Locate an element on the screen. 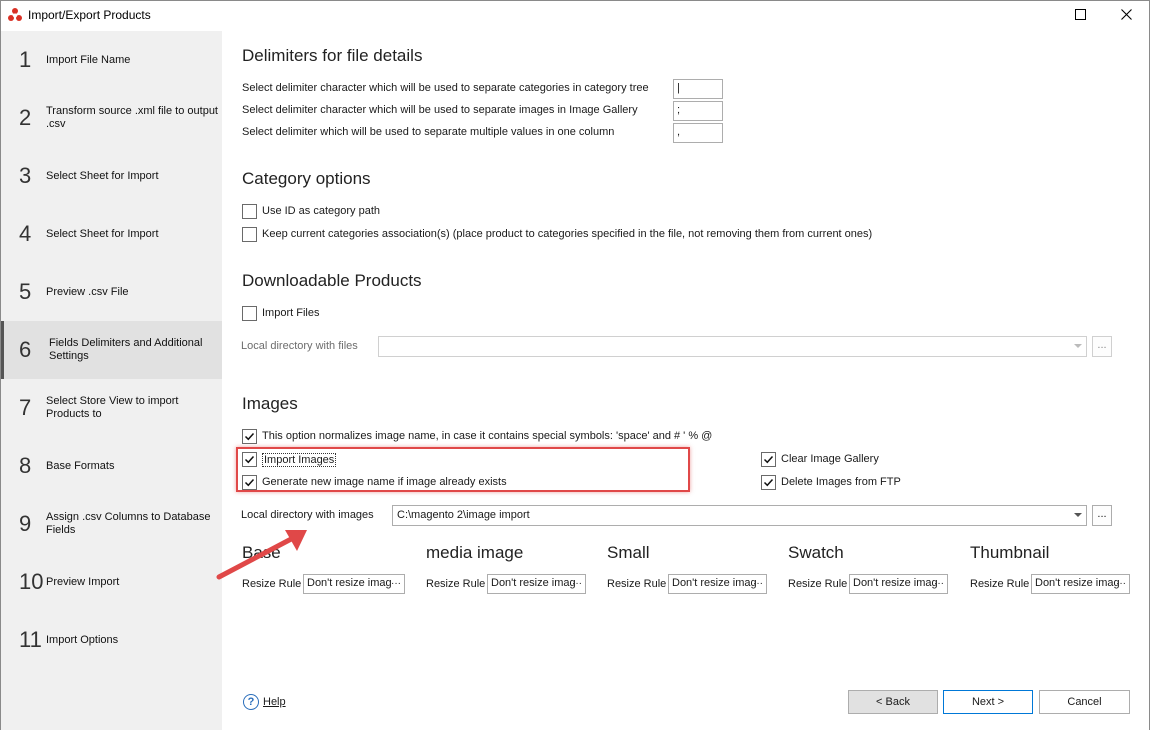 The image size is (1150, 730). resize-rule-select-swatch: Don't resize imag ··· is located at coordinates (898, 584).